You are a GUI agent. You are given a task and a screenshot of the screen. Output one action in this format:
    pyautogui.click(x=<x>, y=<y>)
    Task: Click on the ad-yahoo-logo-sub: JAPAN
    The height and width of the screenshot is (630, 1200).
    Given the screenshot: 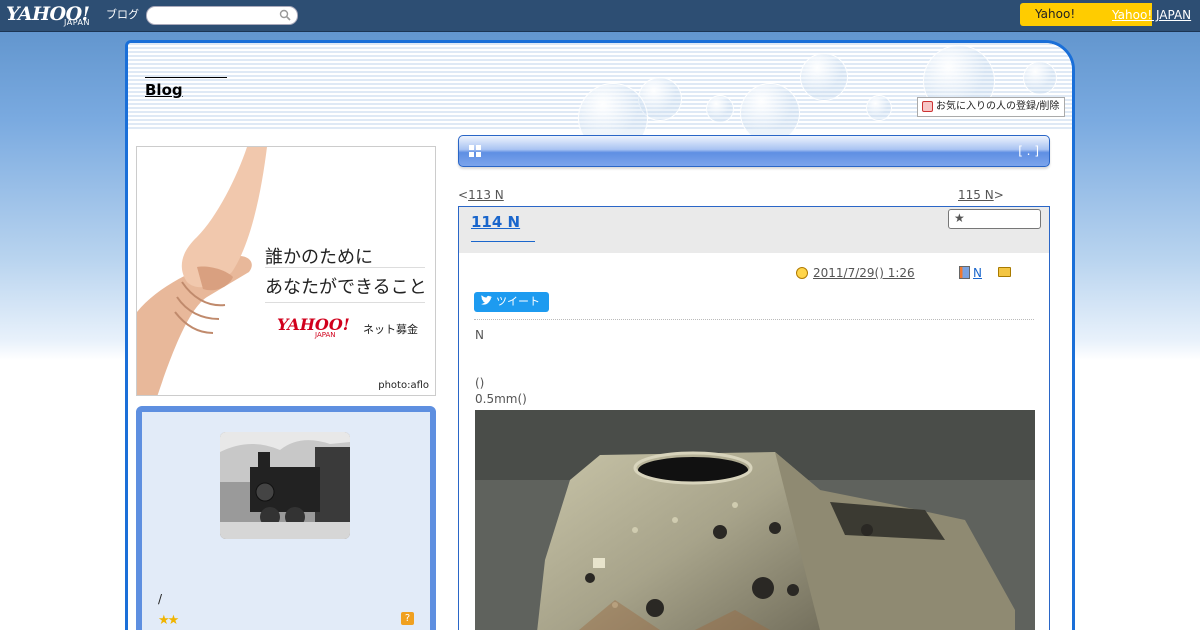 What is the action you would take?
    pyautogui.click(x=325, y=335)
    